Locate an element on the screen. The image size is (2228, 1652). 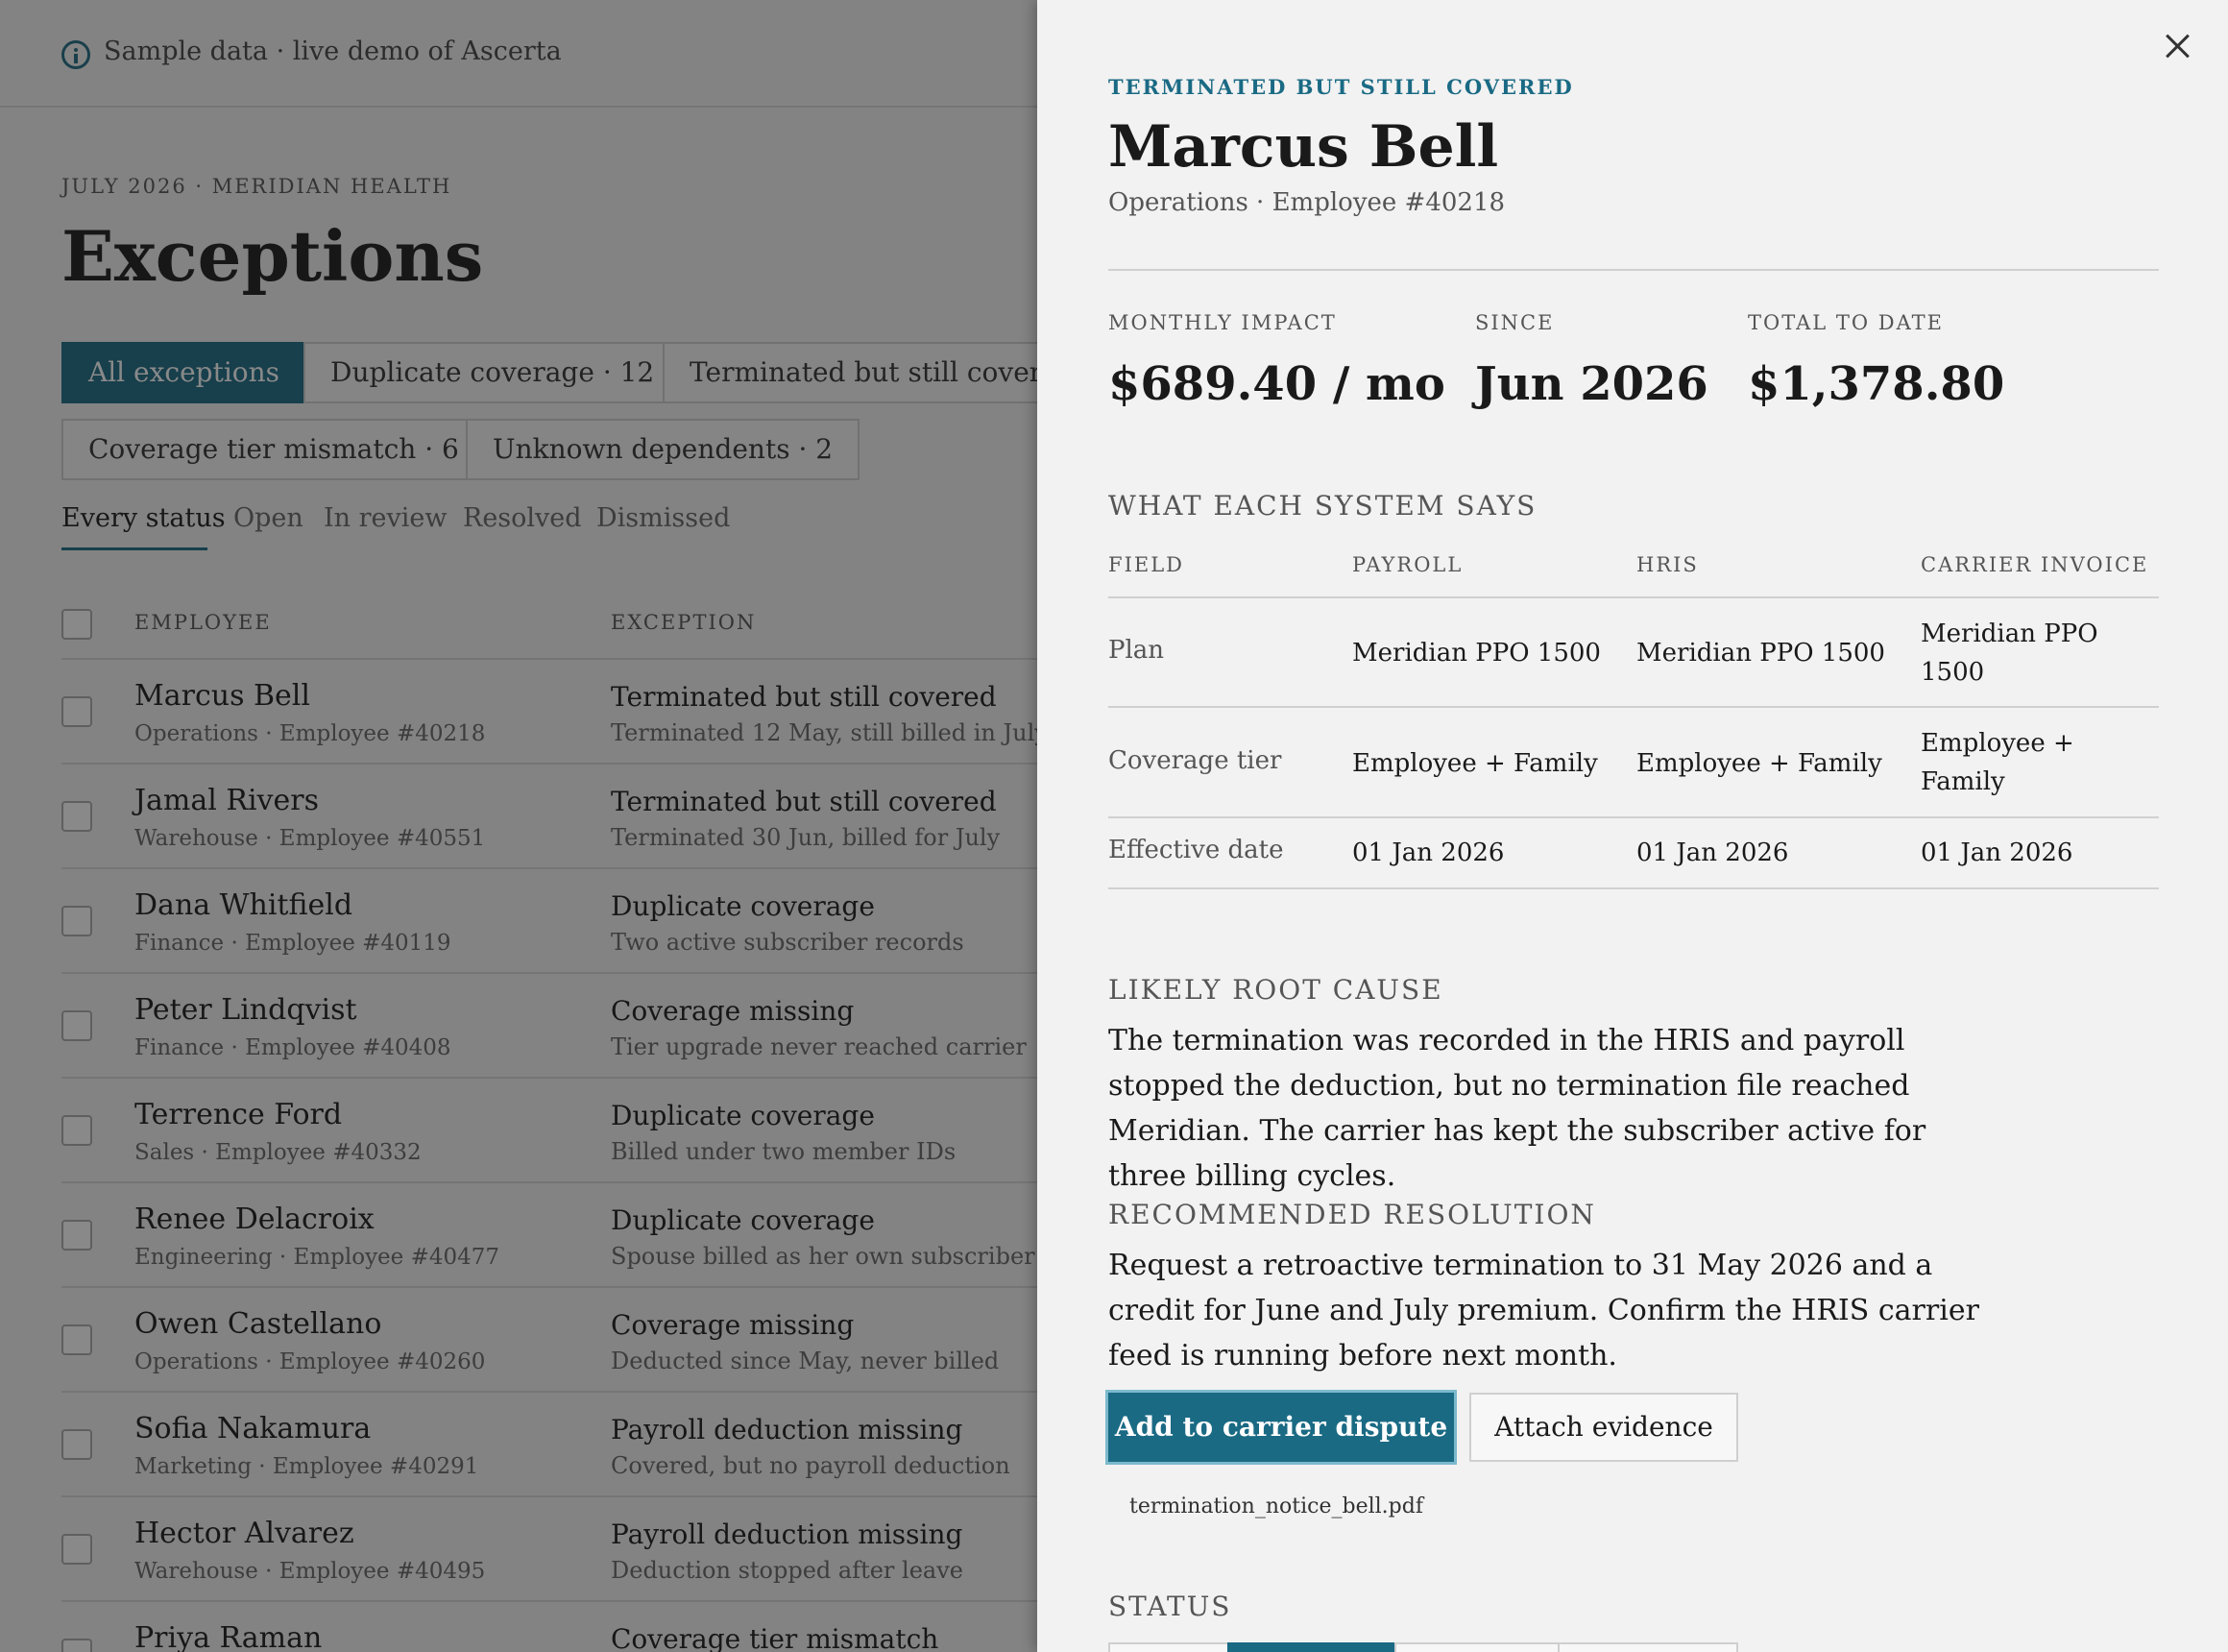
systems-cell-payroll: Meridian PPO 1500 is located at coordinates (1477, 653).